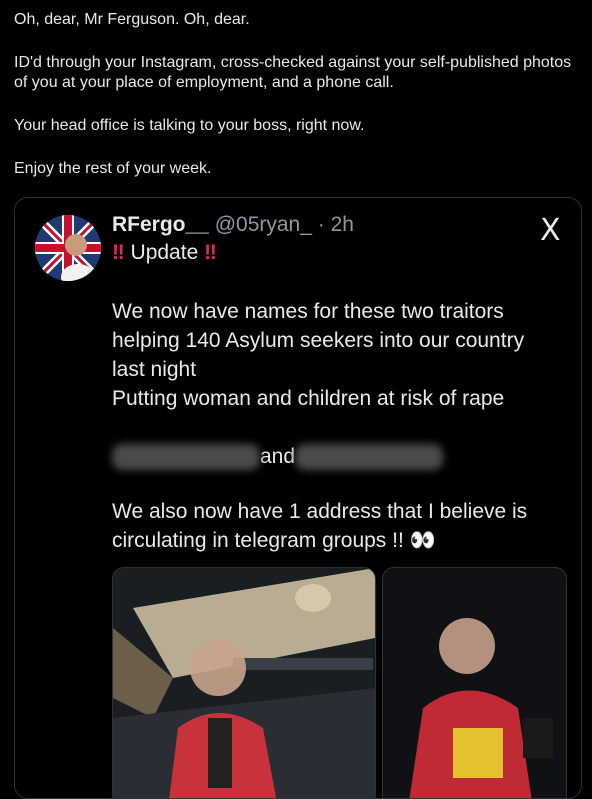 The height and width of the screenshot is (799, 592). I want to click on eyes-emoji-icon: 👀, so click(422, 540).